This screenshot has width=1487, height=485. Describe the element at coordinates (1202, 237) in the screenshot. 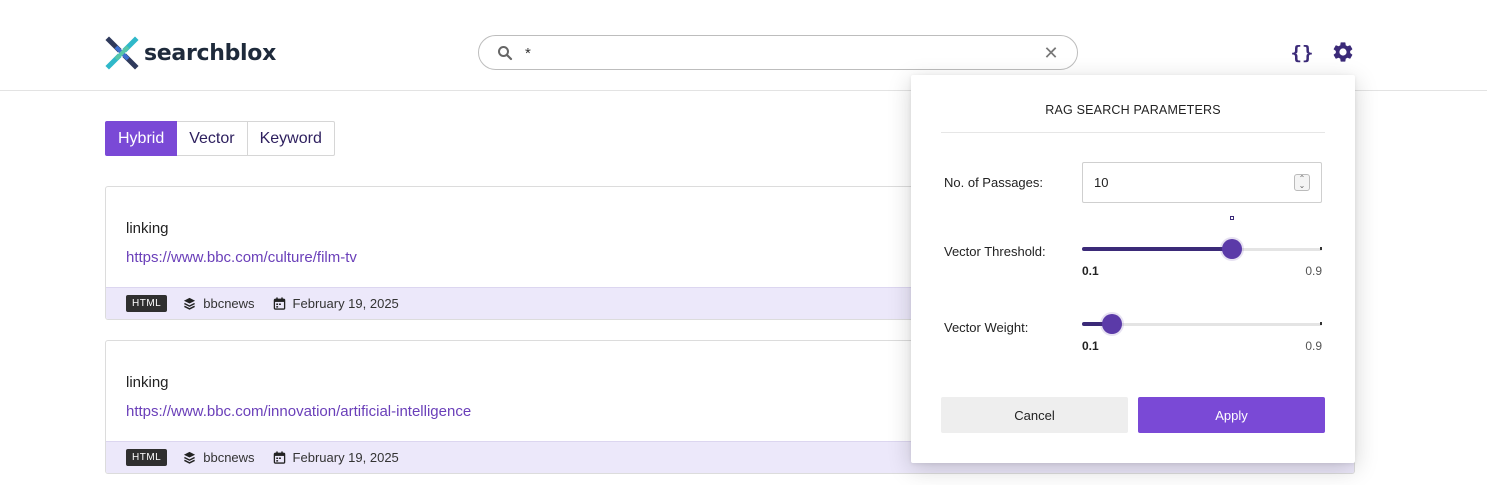

I see `vector-threshold-slider` at that location.